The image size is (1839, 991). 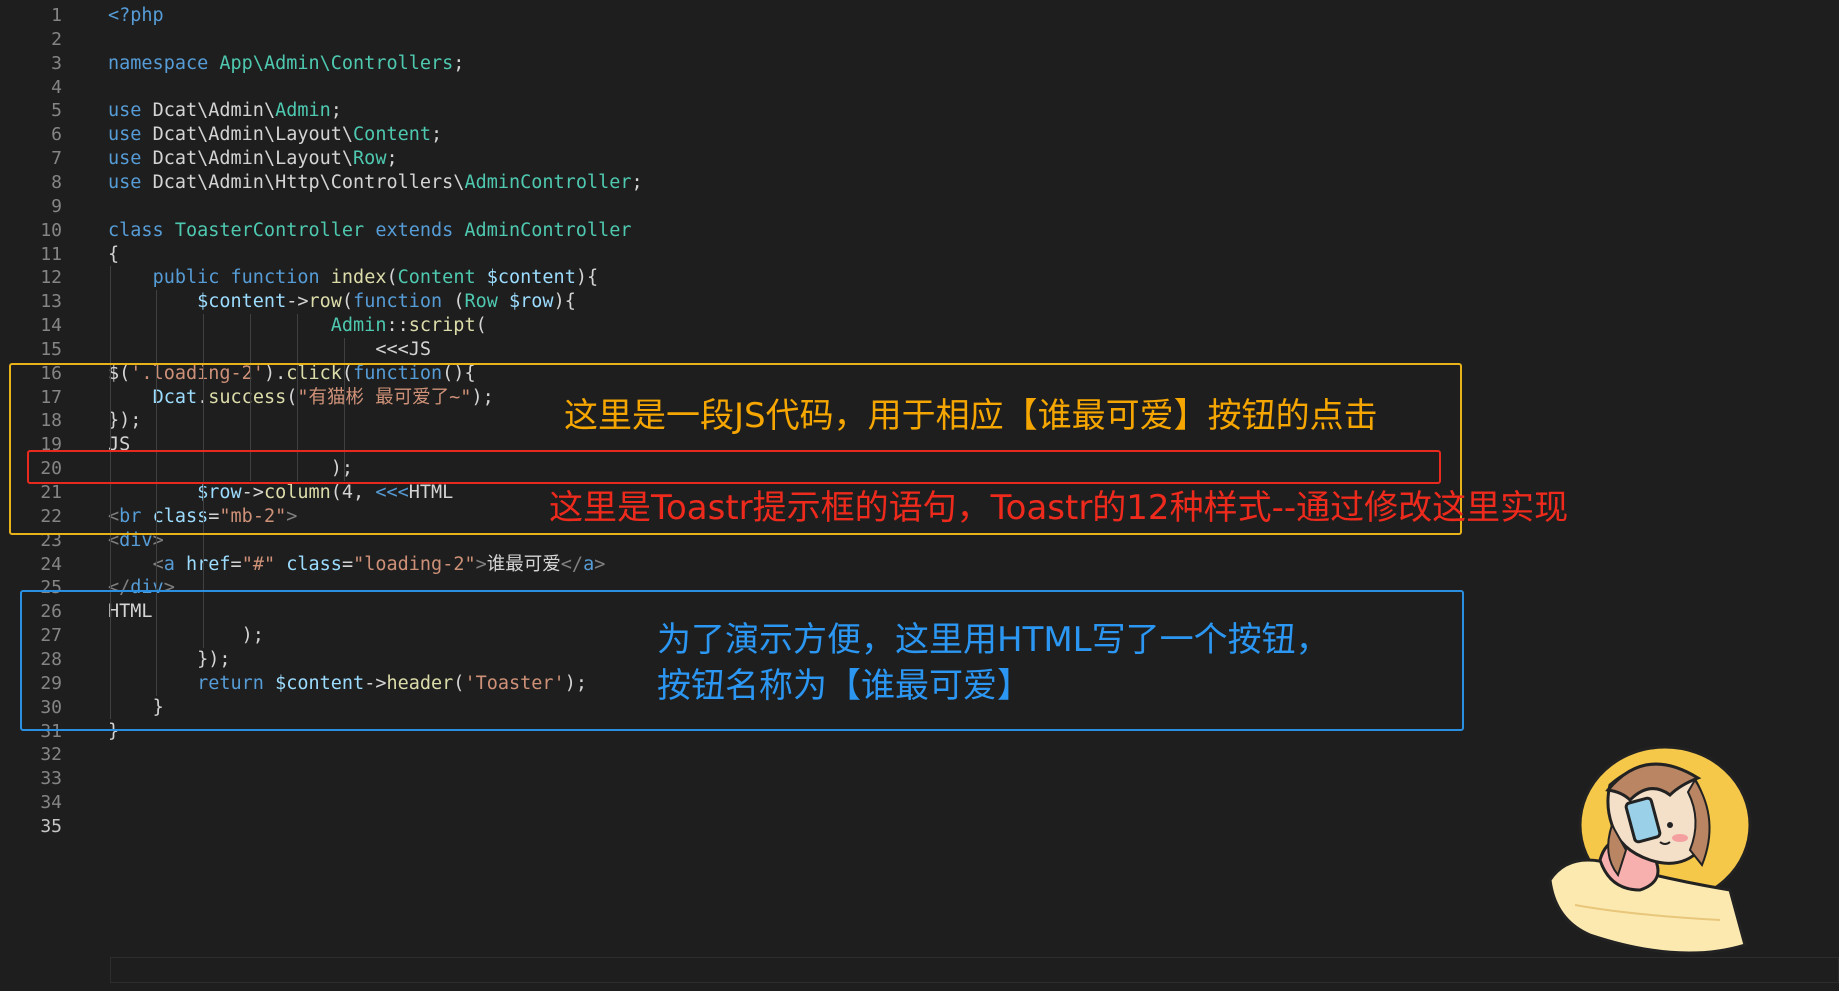 What do you see at coordinates (336, 63) in the screenshot?
I see `code-token: App\Admin\Controllers` at bounding box center [336, 63].